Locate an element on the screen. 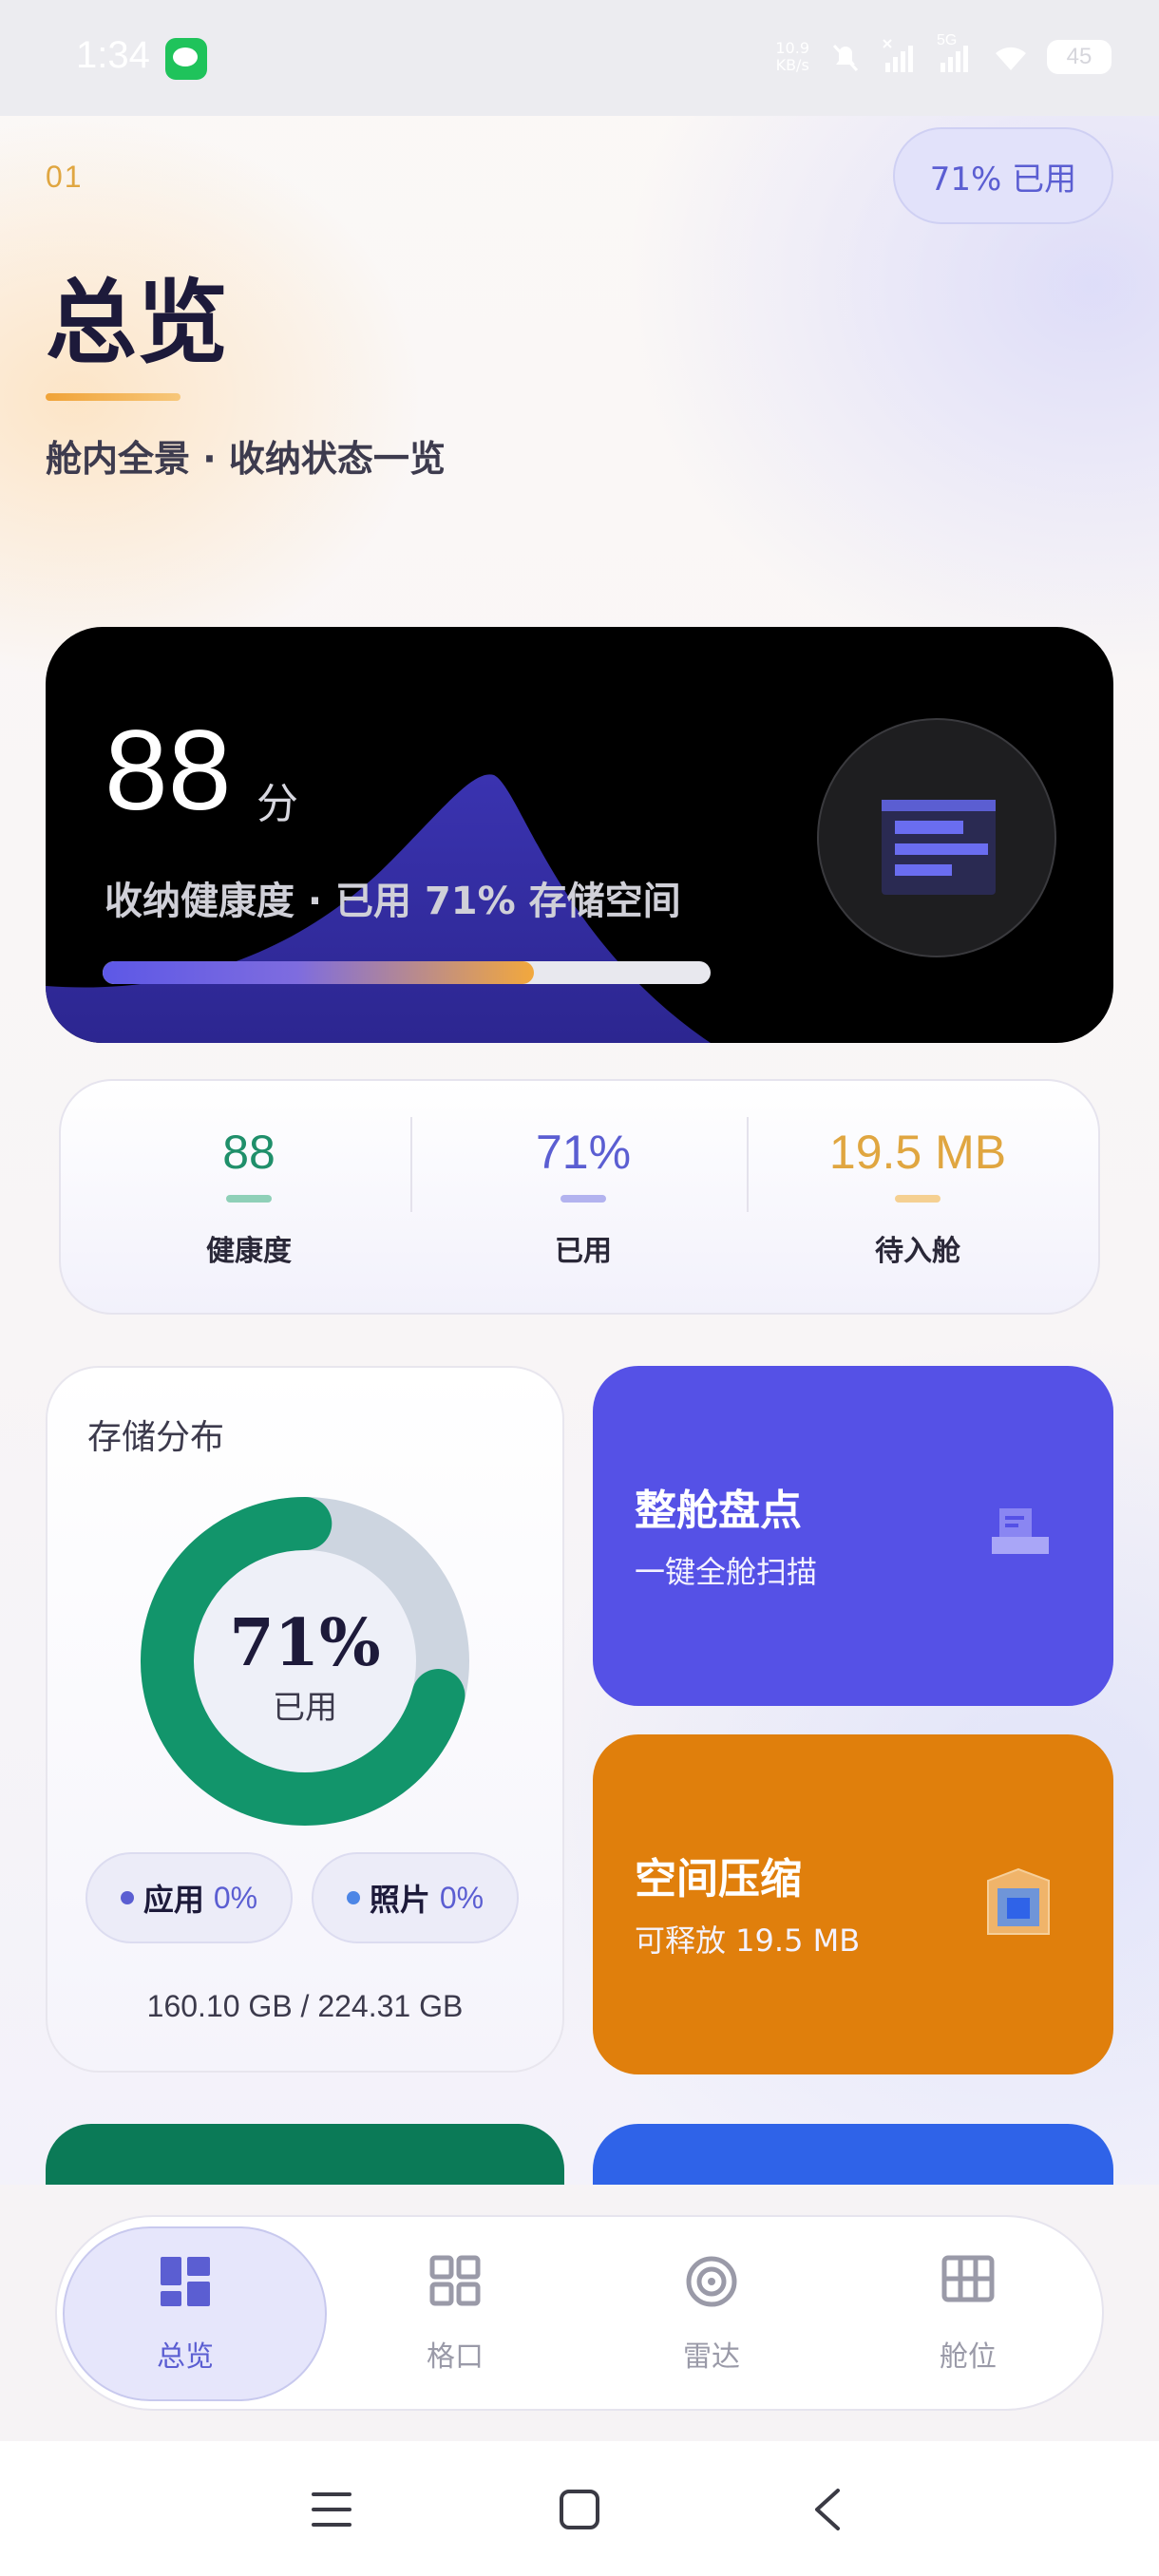 This screenshot has height=2576, width=1159. network-speed: 10.9 KB/s is located at coordinates (792, 57).